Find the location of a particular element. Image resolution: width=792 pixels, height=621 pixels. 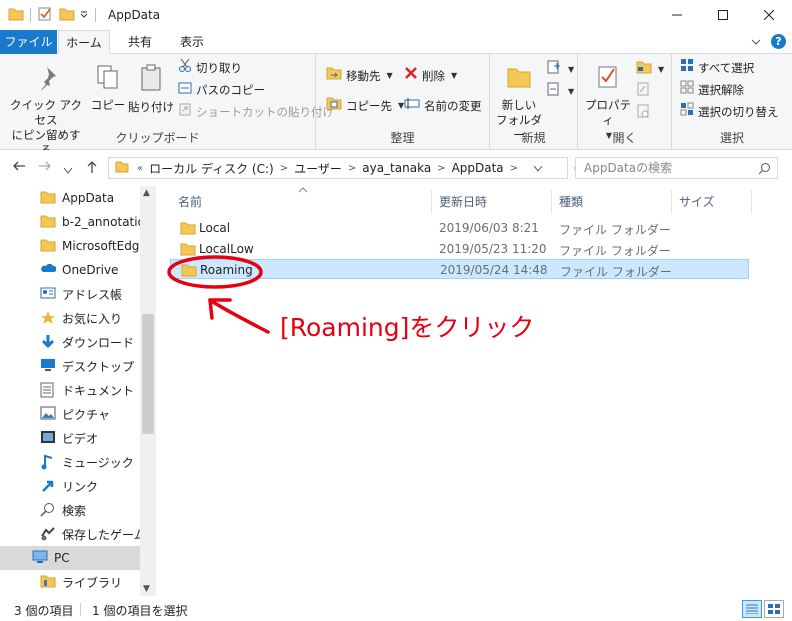

delete-button: 削除 ▼ is located at coordinates (430, 76).